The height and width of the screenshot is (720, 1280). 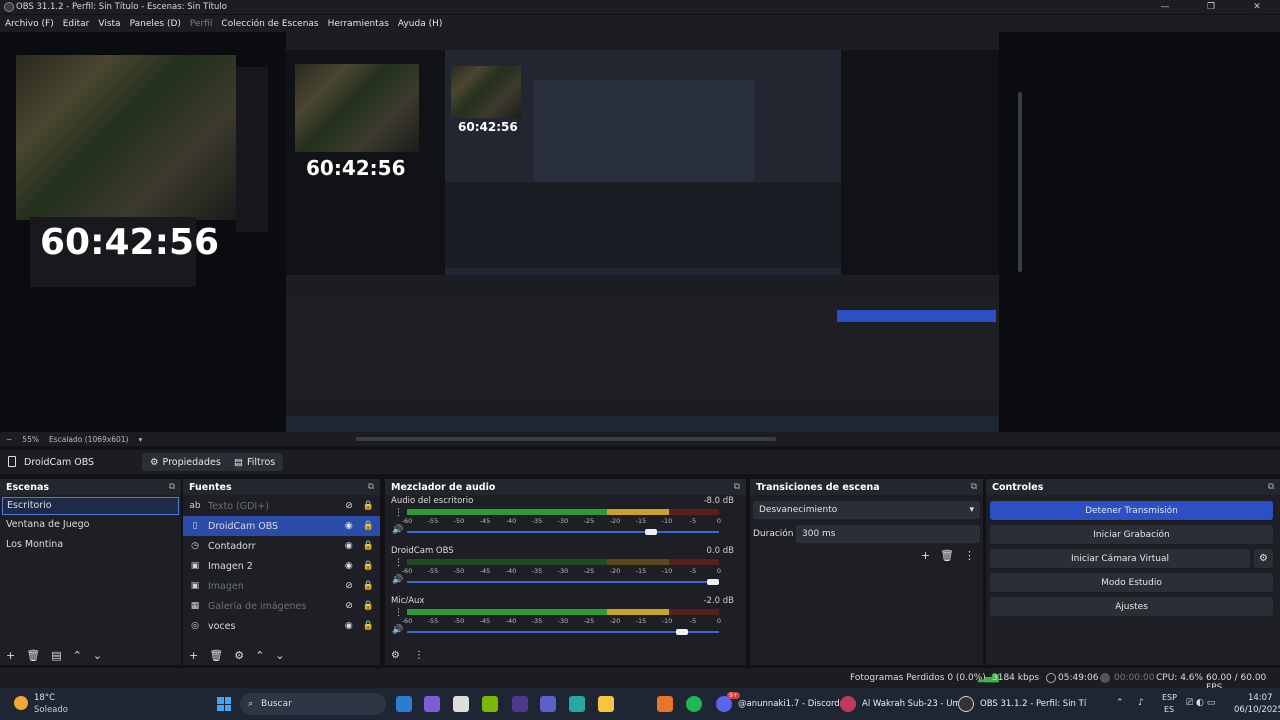 What do you see at coordinates (224, 704) in the screenshot?
I see `start-icon` at bounding box center [224, 704].